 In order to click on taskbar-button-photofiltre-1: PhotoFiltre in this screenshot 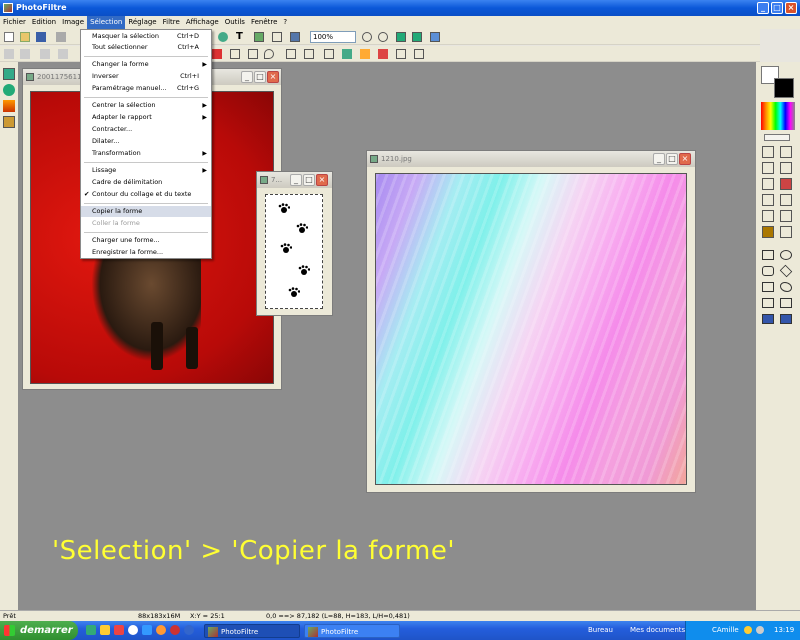, I will do `click(252, 631)`.